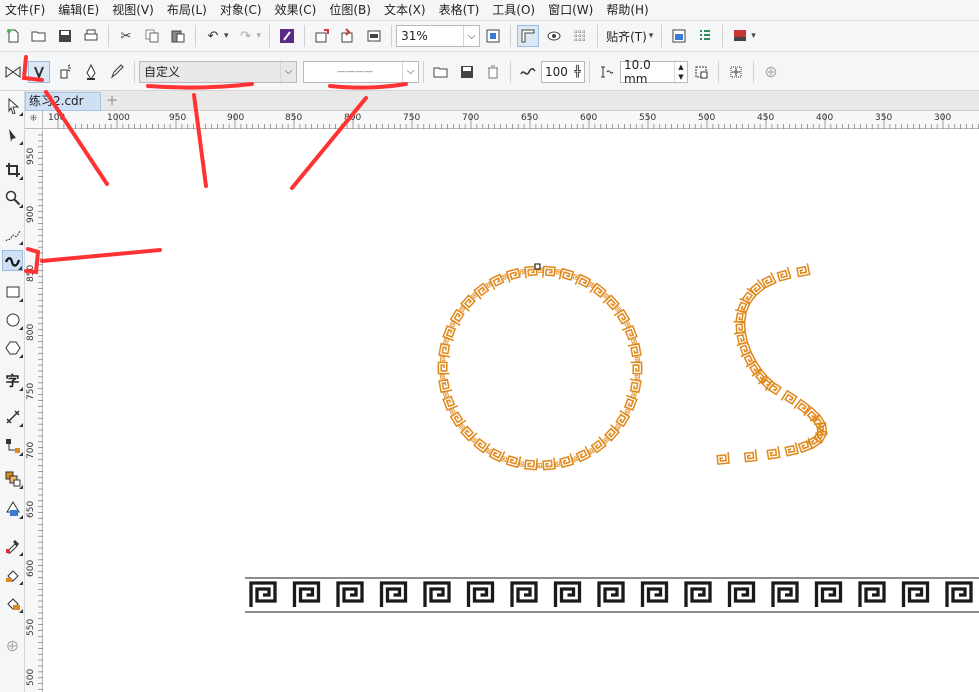  I want to click on menu-edit: 编辑(E), so click(80, 10).